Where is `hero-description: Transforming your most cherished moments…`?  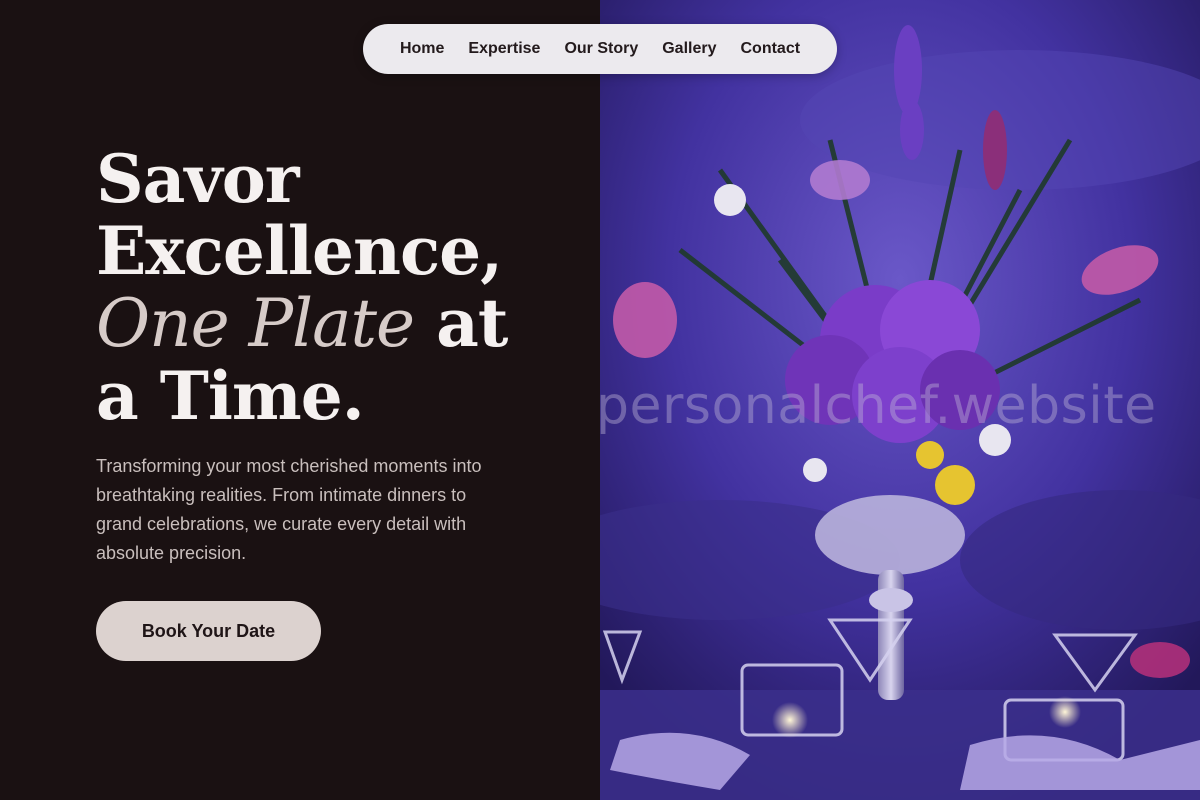 hero-description: Transforming your most cherished moments… is located at coordinates (289, 509).